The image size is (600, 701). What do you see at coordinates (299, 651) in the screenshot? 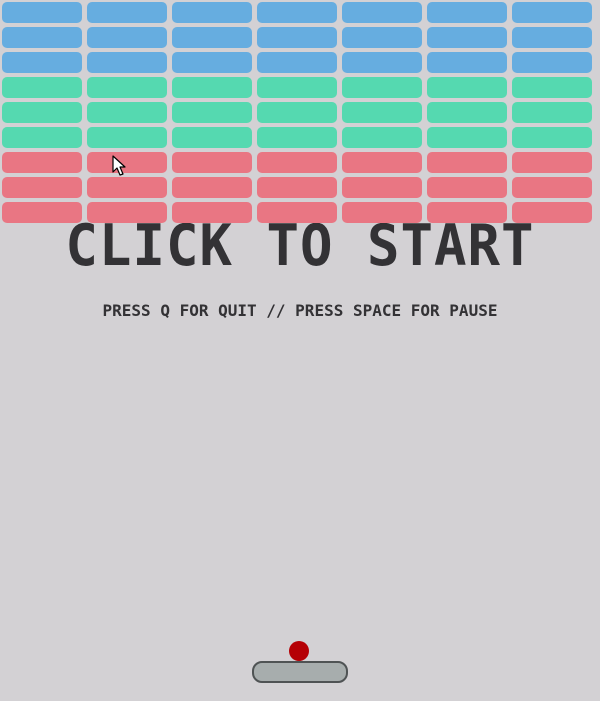
I see `ball` at bounding box center [299, 651].